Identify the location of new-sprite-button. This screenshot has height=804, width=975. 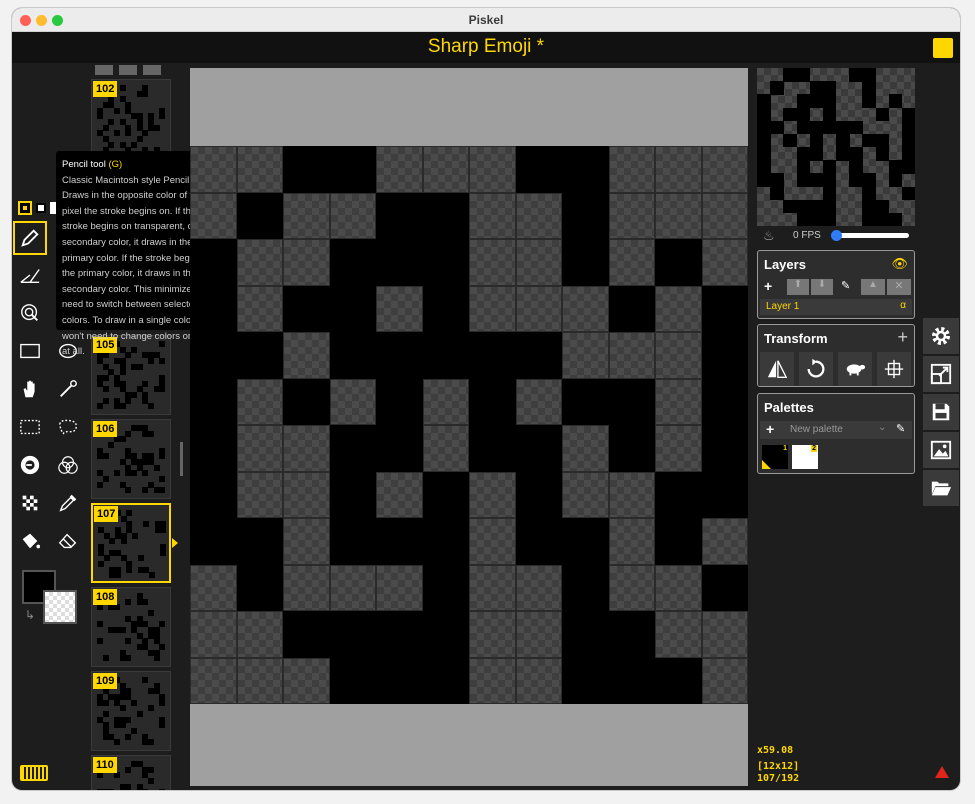
(943, 48).